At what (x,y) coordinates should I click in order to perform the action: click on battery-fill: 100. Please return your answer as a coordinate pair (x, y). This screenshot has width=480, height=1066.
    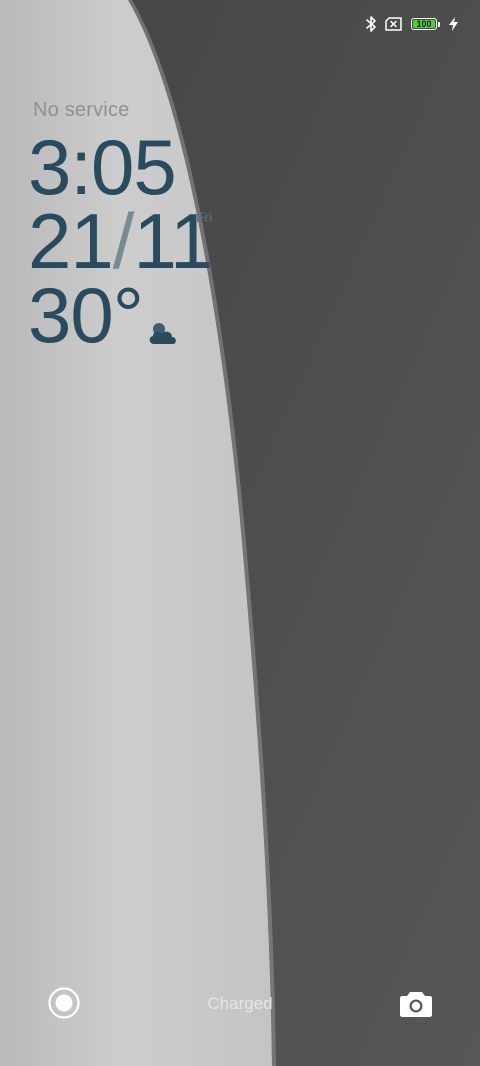
    Looking at the image, I should click on (424, 23).